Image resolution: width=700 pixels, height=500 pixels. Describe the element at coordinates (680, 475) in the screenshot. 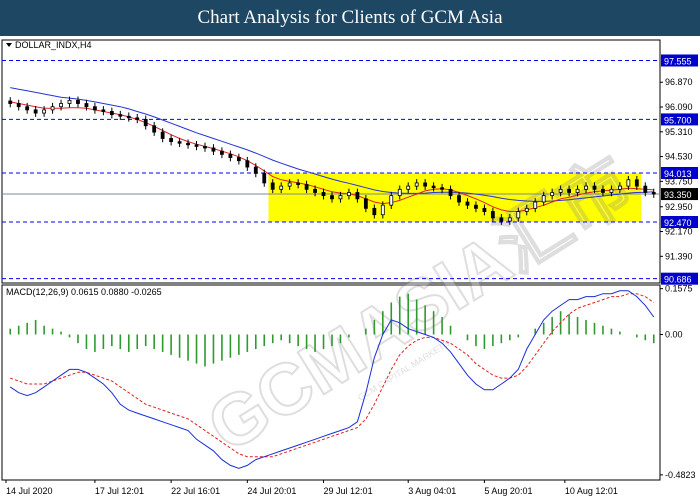

I see `macd-tick-label: -0.4823` at that location.